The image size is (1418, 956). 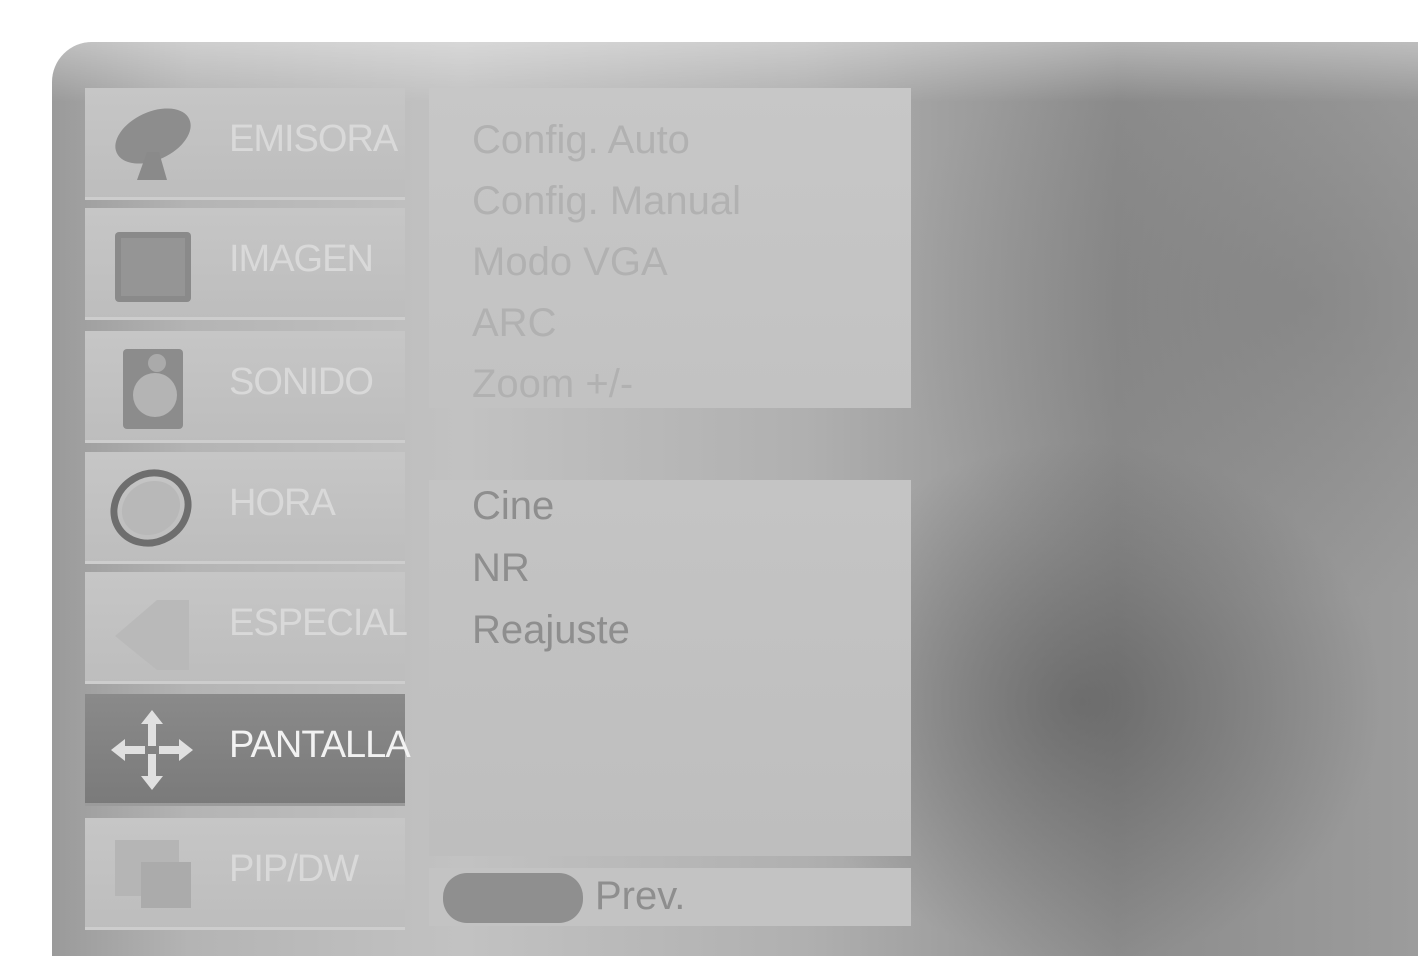 What do you see at coordinates (513, 898) in the screenshot?
I see `blue-button-icon` at bounding box center [513, 898].